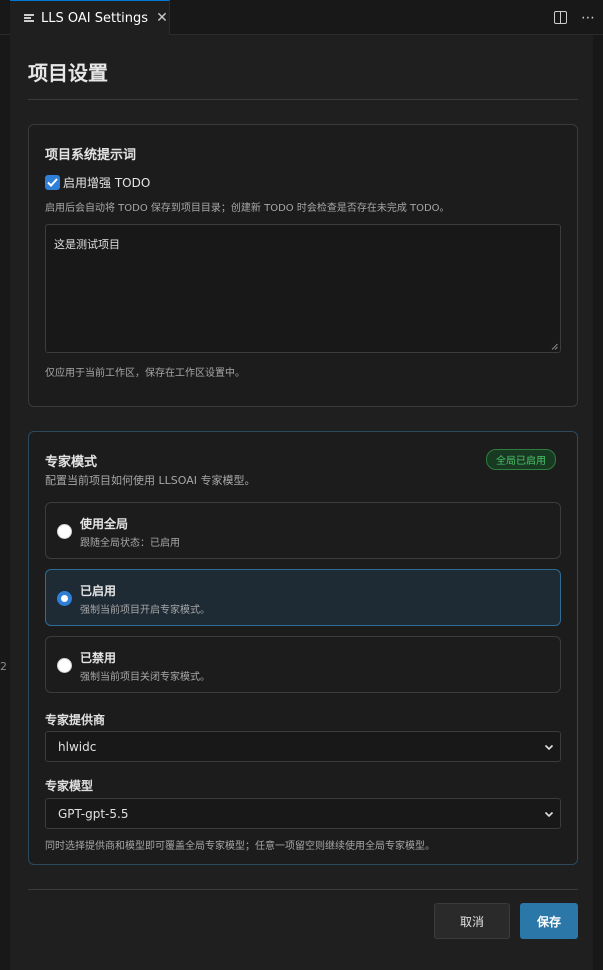  What do you see at coordinates (52, 182) in the screenshot?
I see `enhanced-todo-checkbox` at bounding box center [52, 182].